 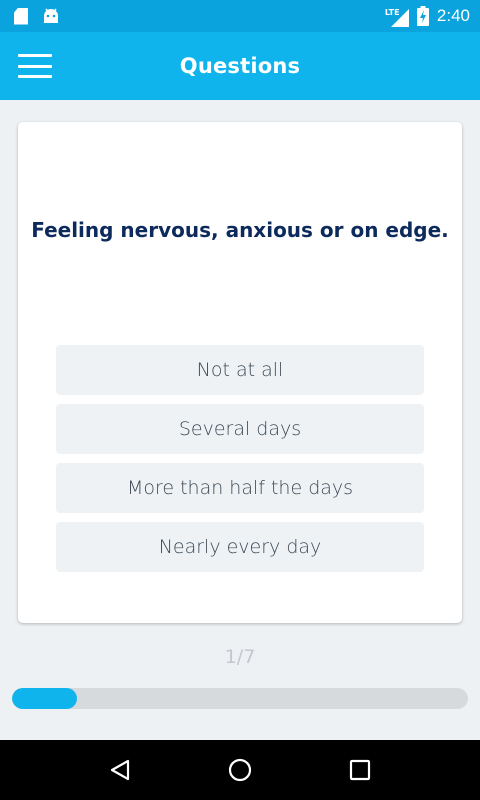 What do you see at coordinates (240, 657) in the screenshot?
I see `question-counter: 1/7` at bounding box center [240, 657].